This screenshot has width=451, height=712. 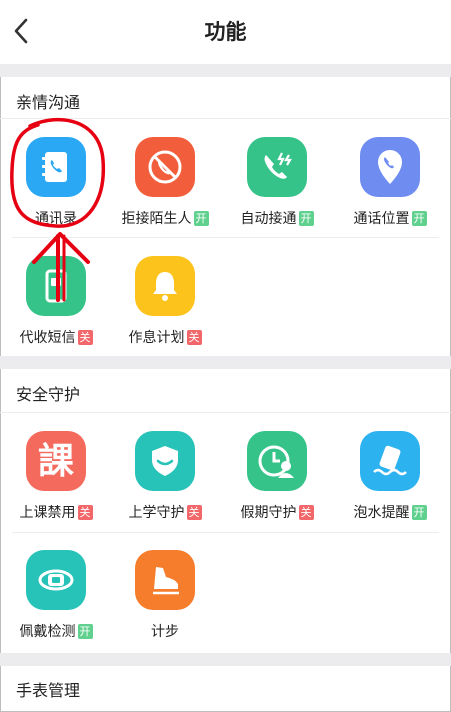 What do you see at coordinates (277, 461) in the screenshot?
I see `holiday-guard-icon` at bounding box center [277, 461].